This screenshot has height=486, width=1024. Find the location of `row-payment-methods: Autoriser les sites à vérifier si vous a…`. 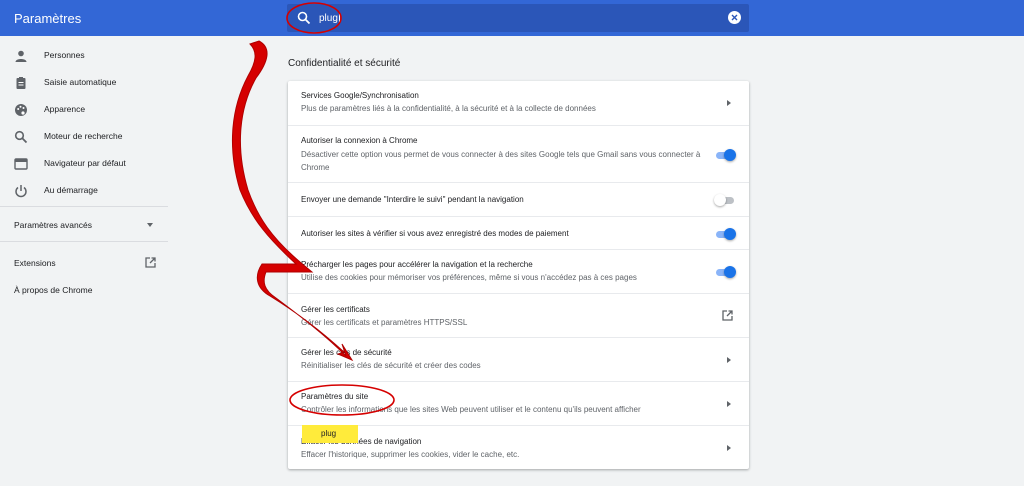

row-payment-methods: Autoriser les sites à vérifier si vous a… is located at coordinates (518, 232).